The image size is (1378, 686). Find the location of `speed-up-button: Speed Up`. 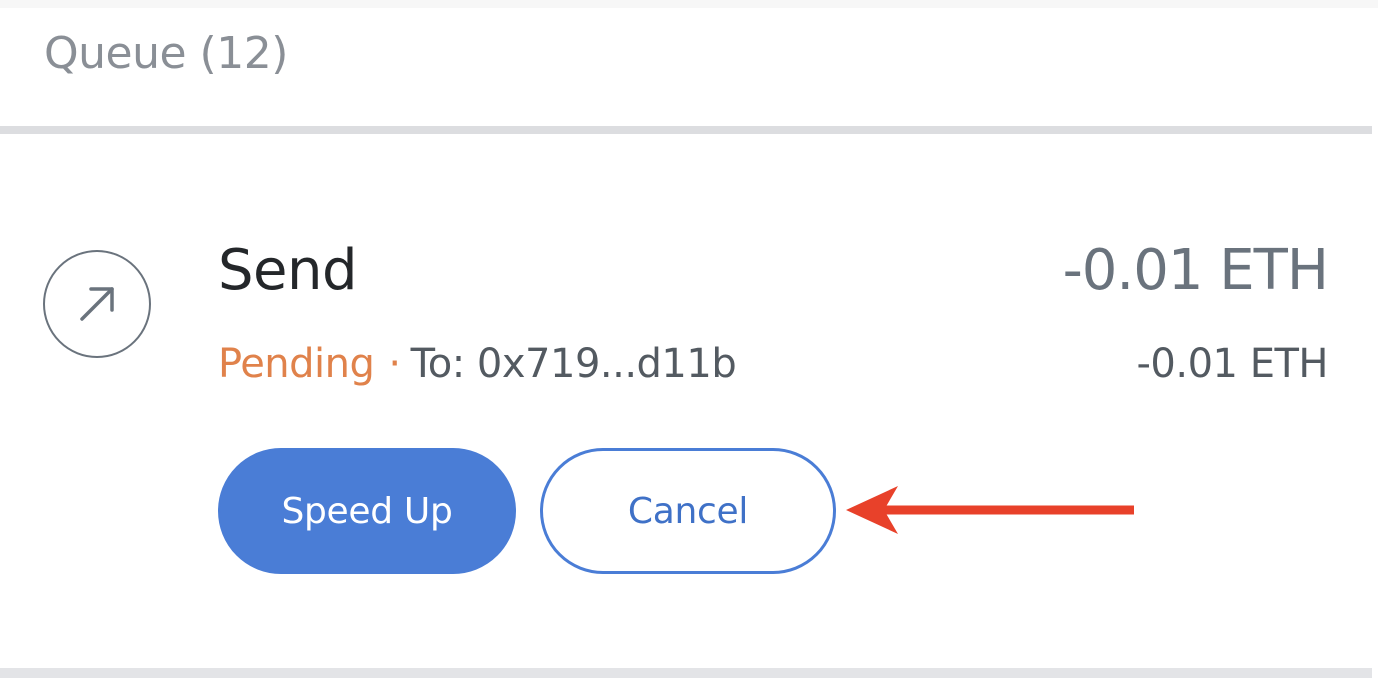

speed-up-button: Speed Up is located at coordinates (367, 511).